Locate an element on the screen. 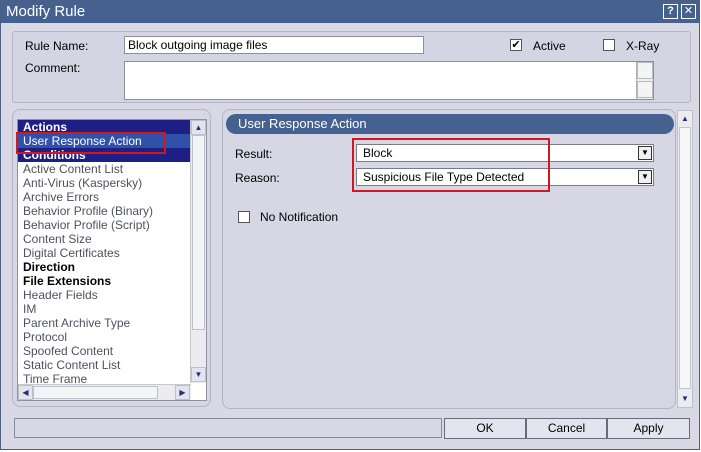 The height and width of the screenshot is (452, 701). result-label: Result: is located at coordinates (254, 154).